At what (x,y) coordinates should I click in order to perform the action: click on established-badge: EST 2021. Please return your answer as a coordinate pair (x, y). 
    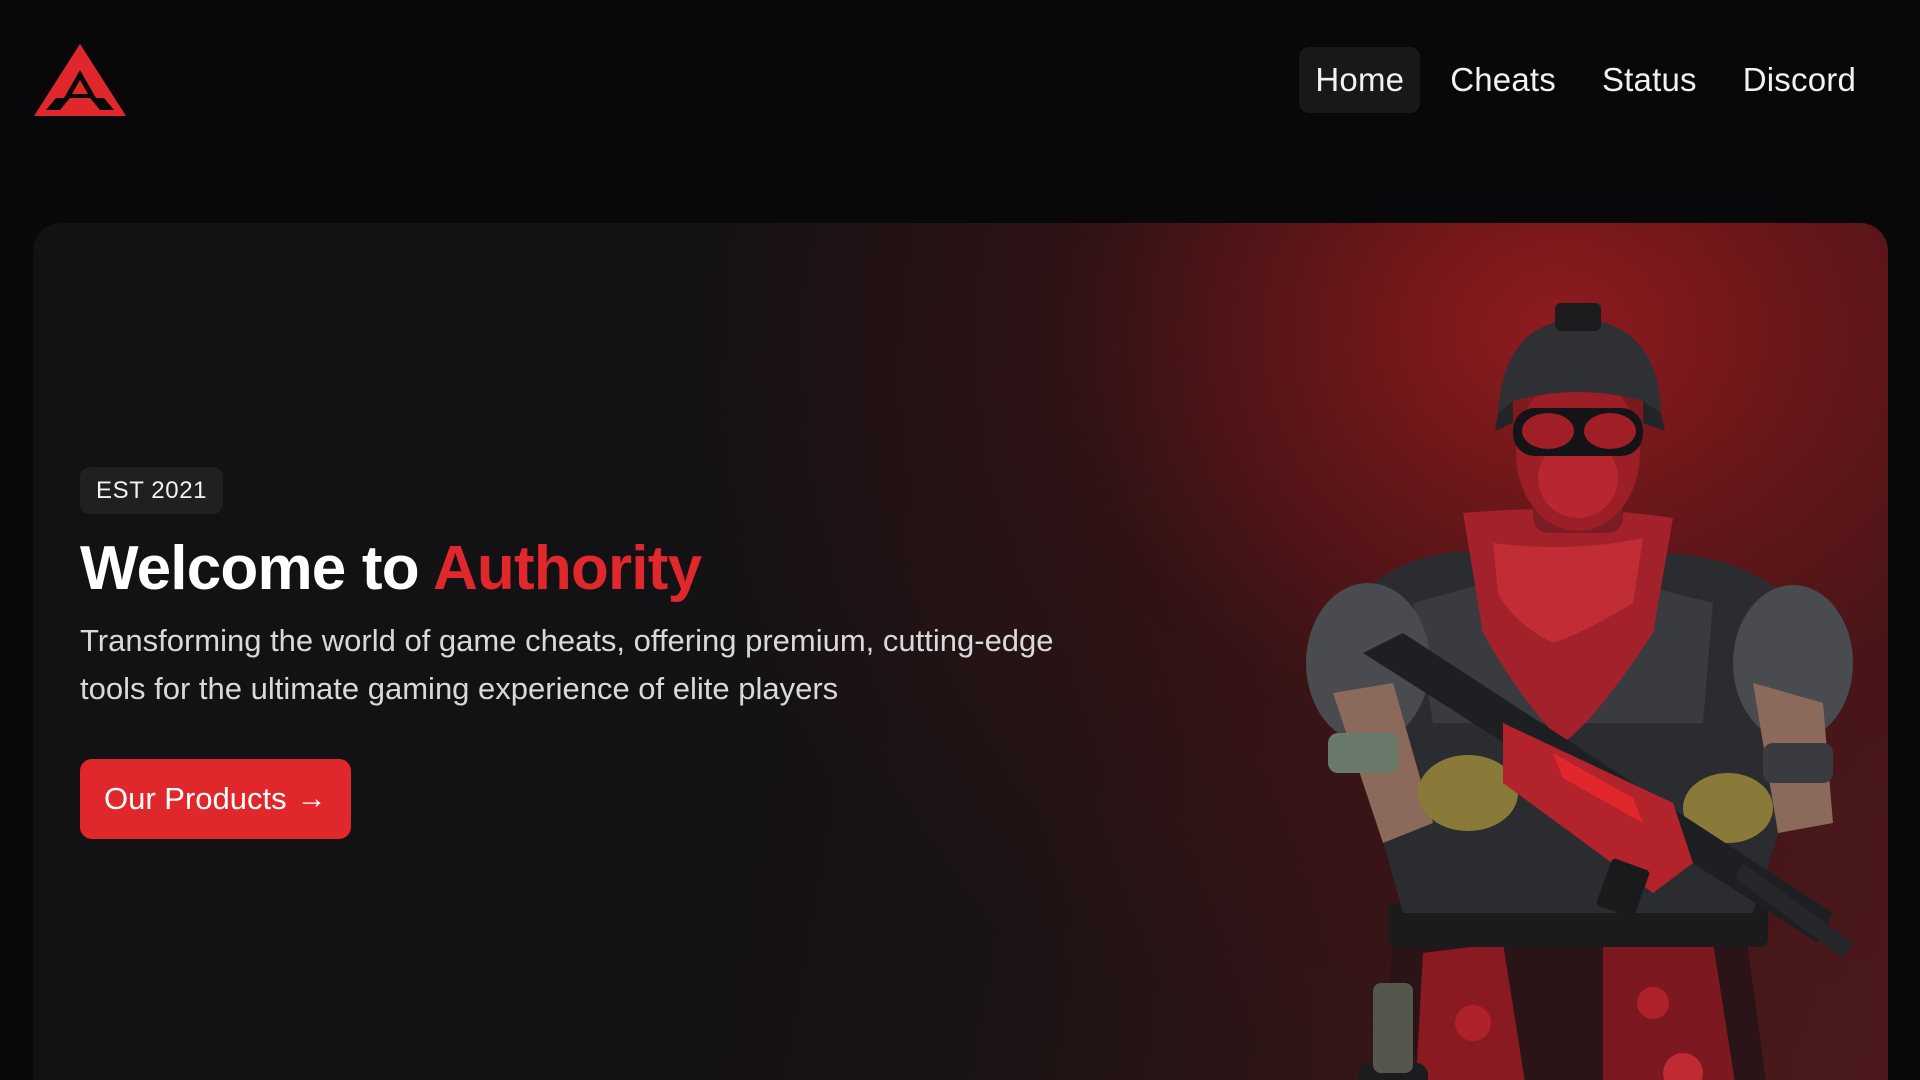
    Looking at the image, I should click on (152, 490).